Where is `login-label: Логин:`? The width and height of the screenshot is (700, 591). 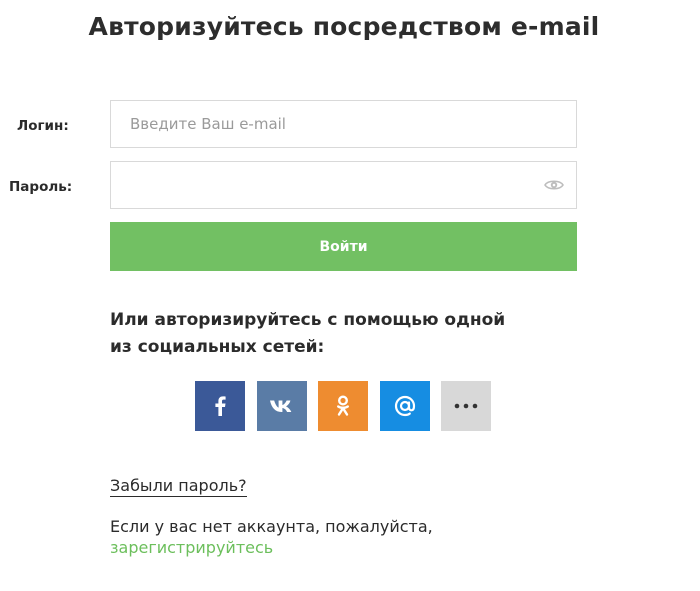
login-label: Логин: is located at coordinates (43, 126).